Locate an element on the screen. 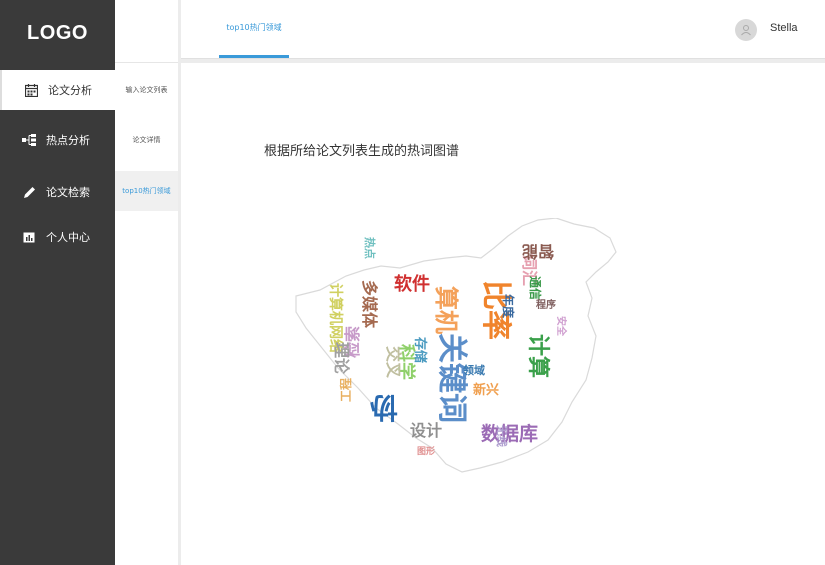  word-cloud-word: 领域 is located at coordinates (473, 370).